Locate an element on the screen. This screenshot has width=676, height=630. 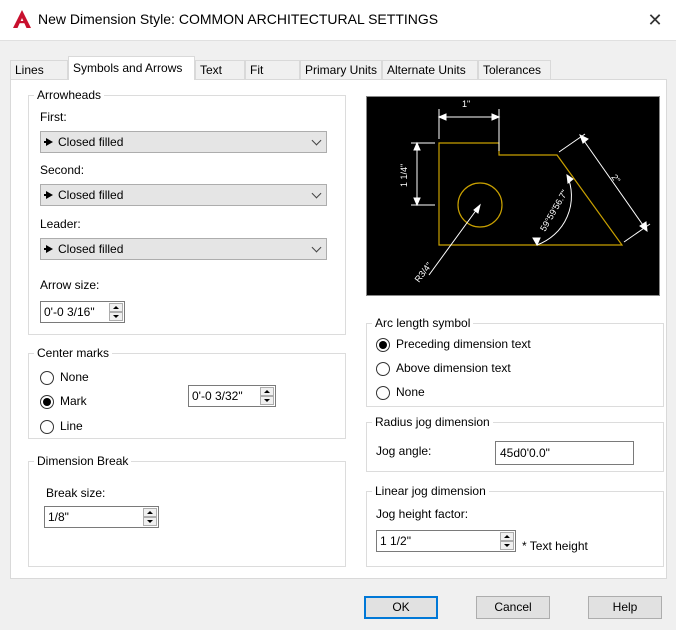
tab-text: Text is located at coordinates (220, 69).